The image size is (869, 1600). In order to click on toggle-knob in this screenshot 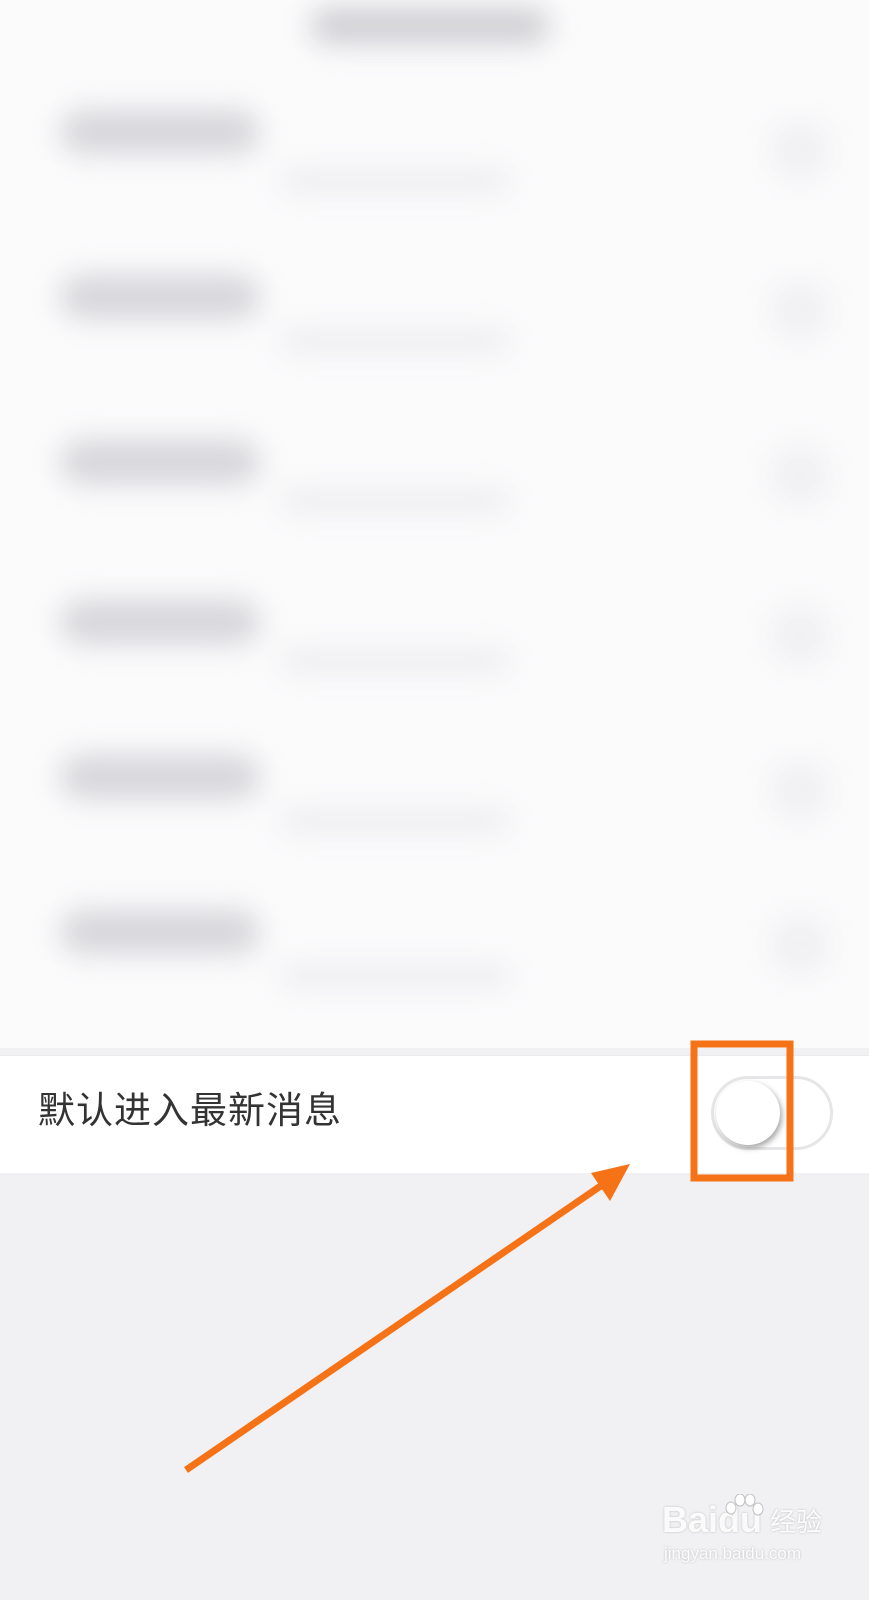, I will do `click(748, 1113)`.